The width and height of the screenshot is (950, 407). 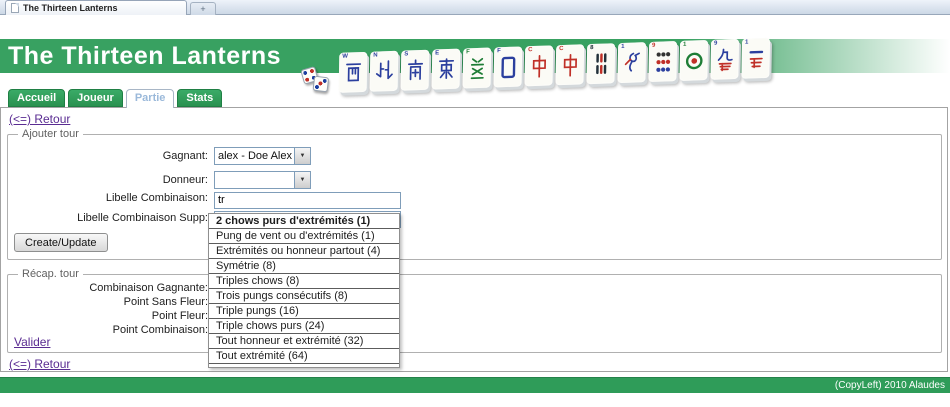 What do you see at coordinates (304, 221) in the screenshot?
I see `autocomplete-item: 2 chows purs d'extrémités (1)` at bounding box center [304, 221].